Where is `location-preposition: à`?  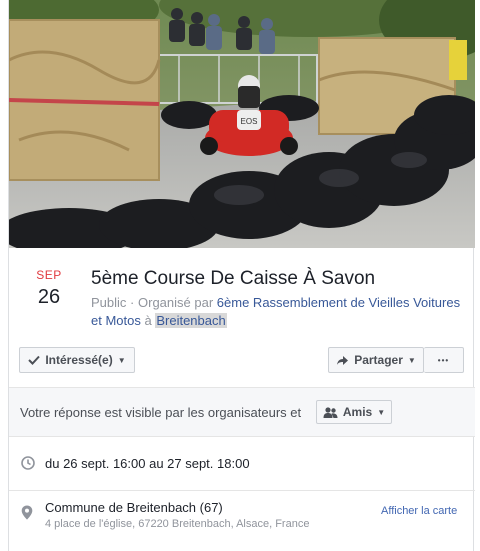 location-preposition: à is located at coordinates (148, 320).